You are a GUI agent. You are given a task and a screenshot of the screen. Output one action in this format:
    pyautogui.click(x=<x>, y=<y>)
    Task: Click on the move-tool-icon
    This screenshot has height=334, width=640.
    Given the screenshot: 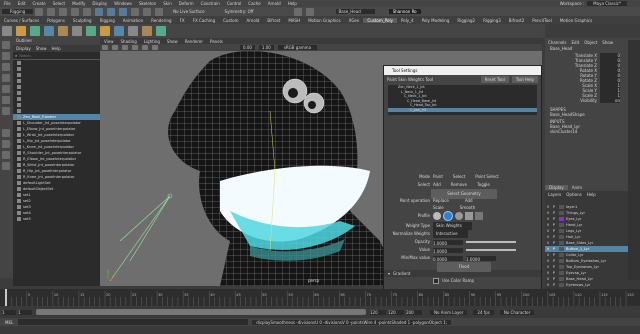 What is the action you would take?
    pyautogui.click(x=6, y=78)
    